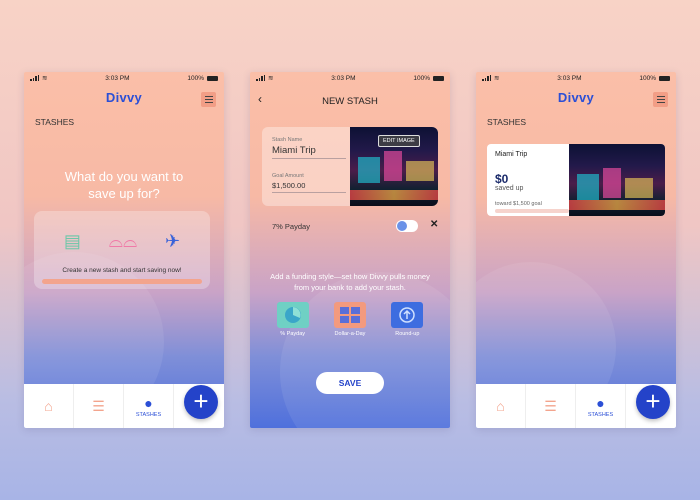 The width and height of the screenshot is (700, 500). Describe the element at coordinates (287, 140) in the screenshot. I see `stash-name-label: Stash Name` at that location.